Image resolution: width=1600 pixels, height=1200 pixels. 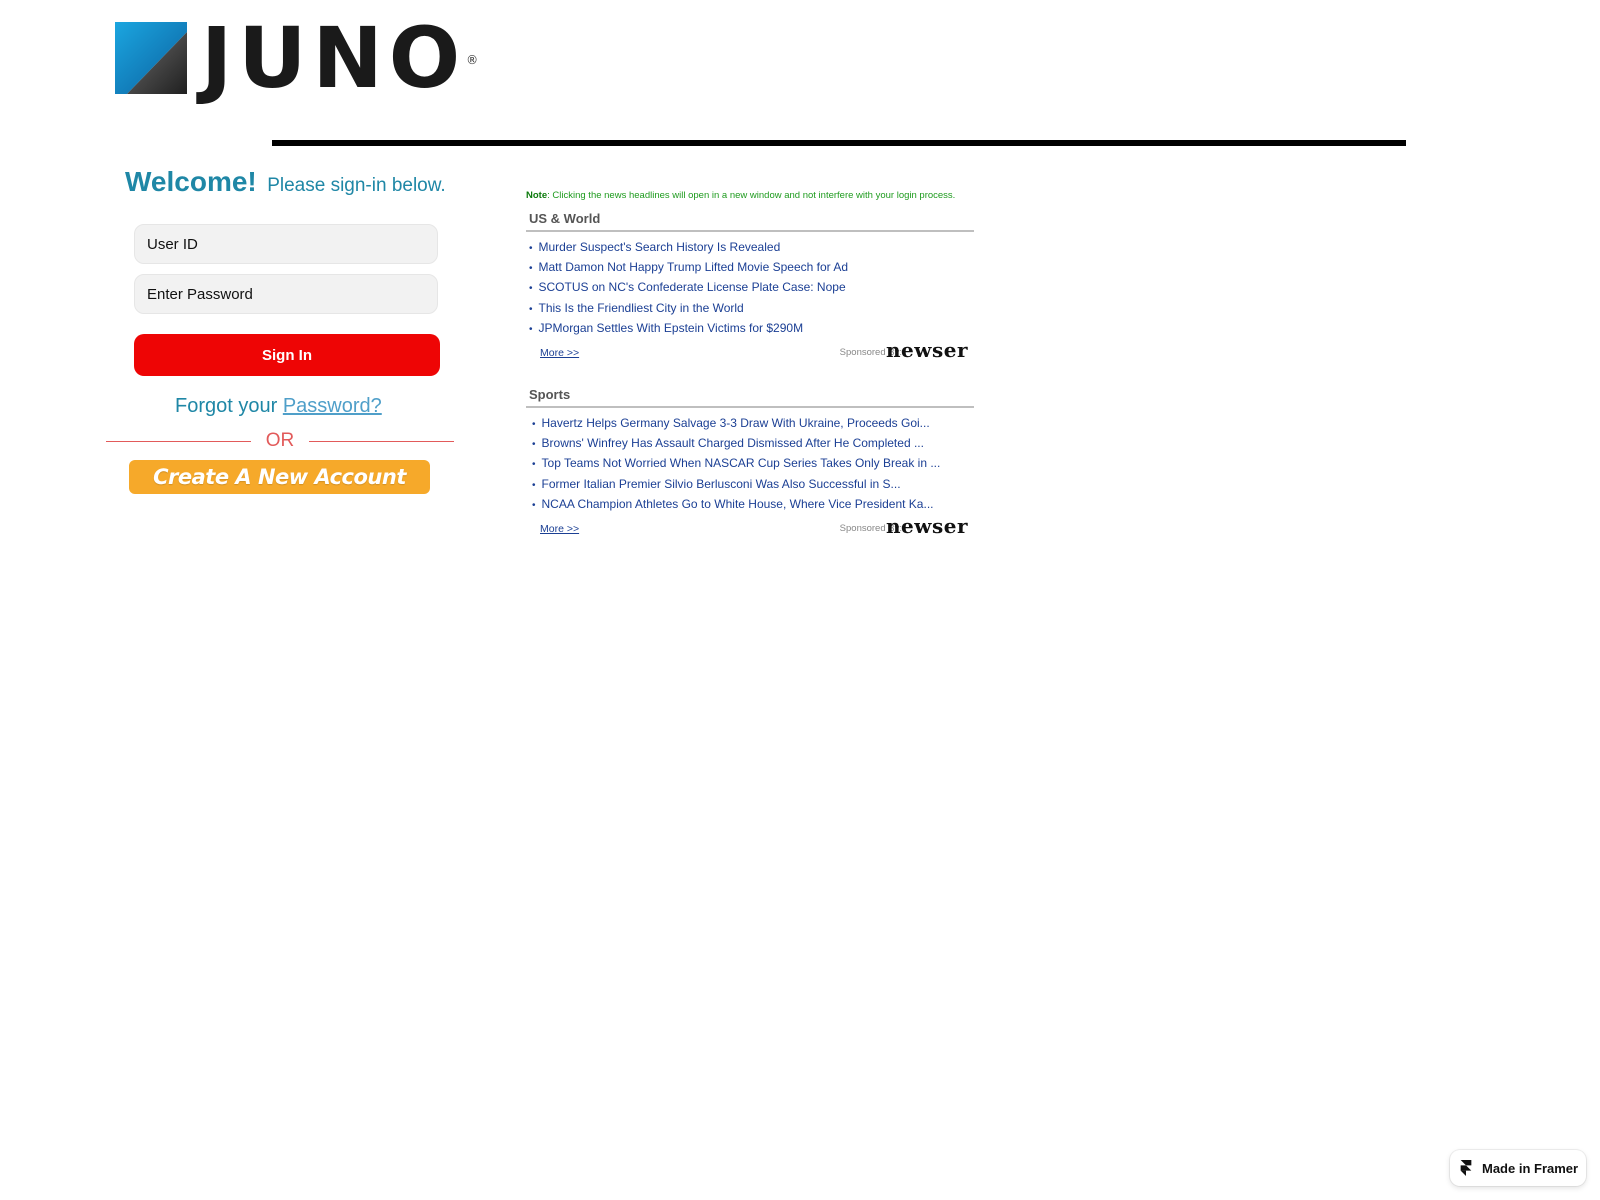 I want to click on forgot-prefix: Forgot your, so click(x=229, y=406).